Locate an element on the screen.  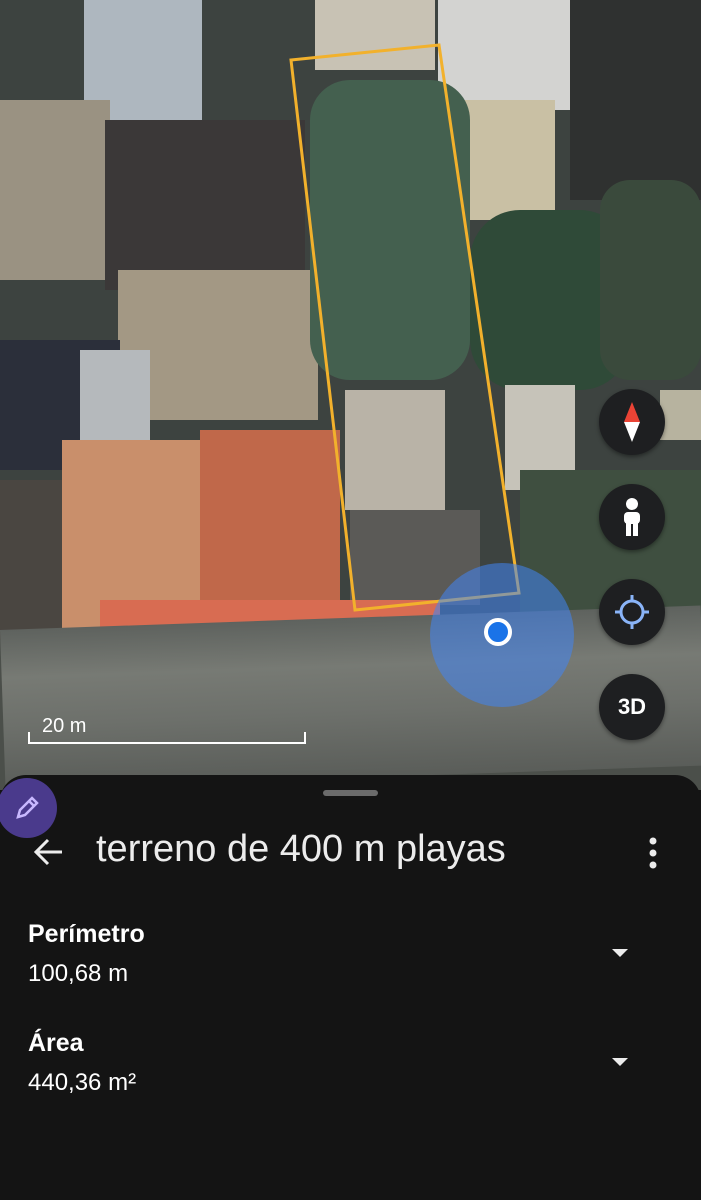
my-location-button is located at coordinates (632, 612).